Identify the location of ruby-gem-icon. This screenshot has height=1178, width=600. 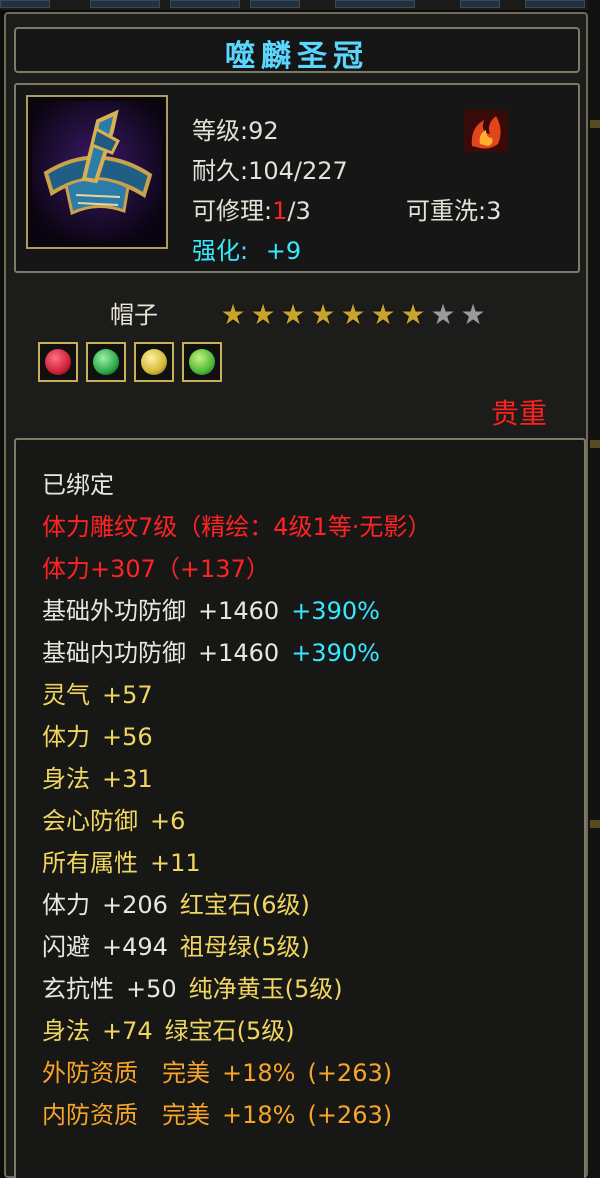
(58, 362).